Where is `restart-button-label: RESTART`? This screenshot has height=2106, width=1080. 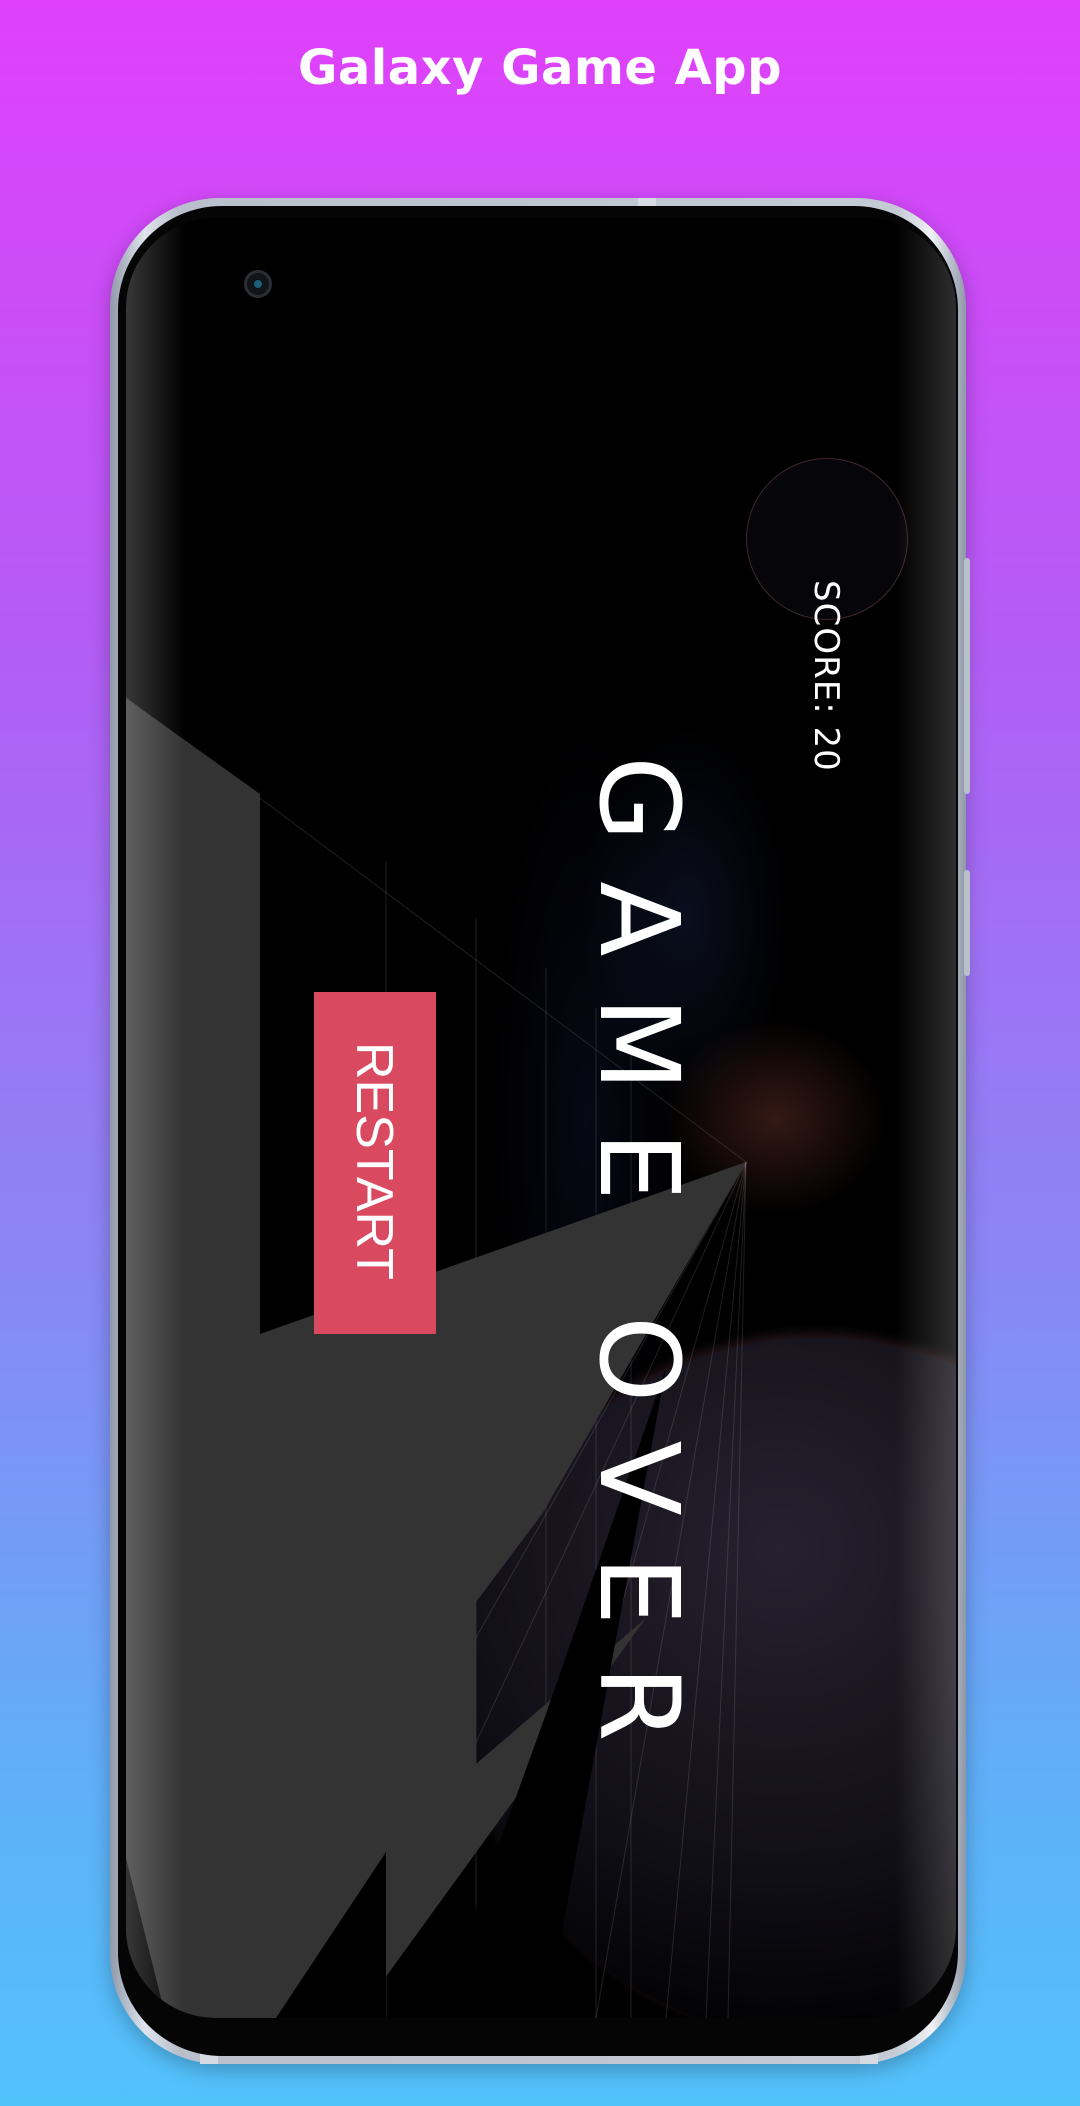 restart-button-label: RESTART is located at coordinates (374, 1161).